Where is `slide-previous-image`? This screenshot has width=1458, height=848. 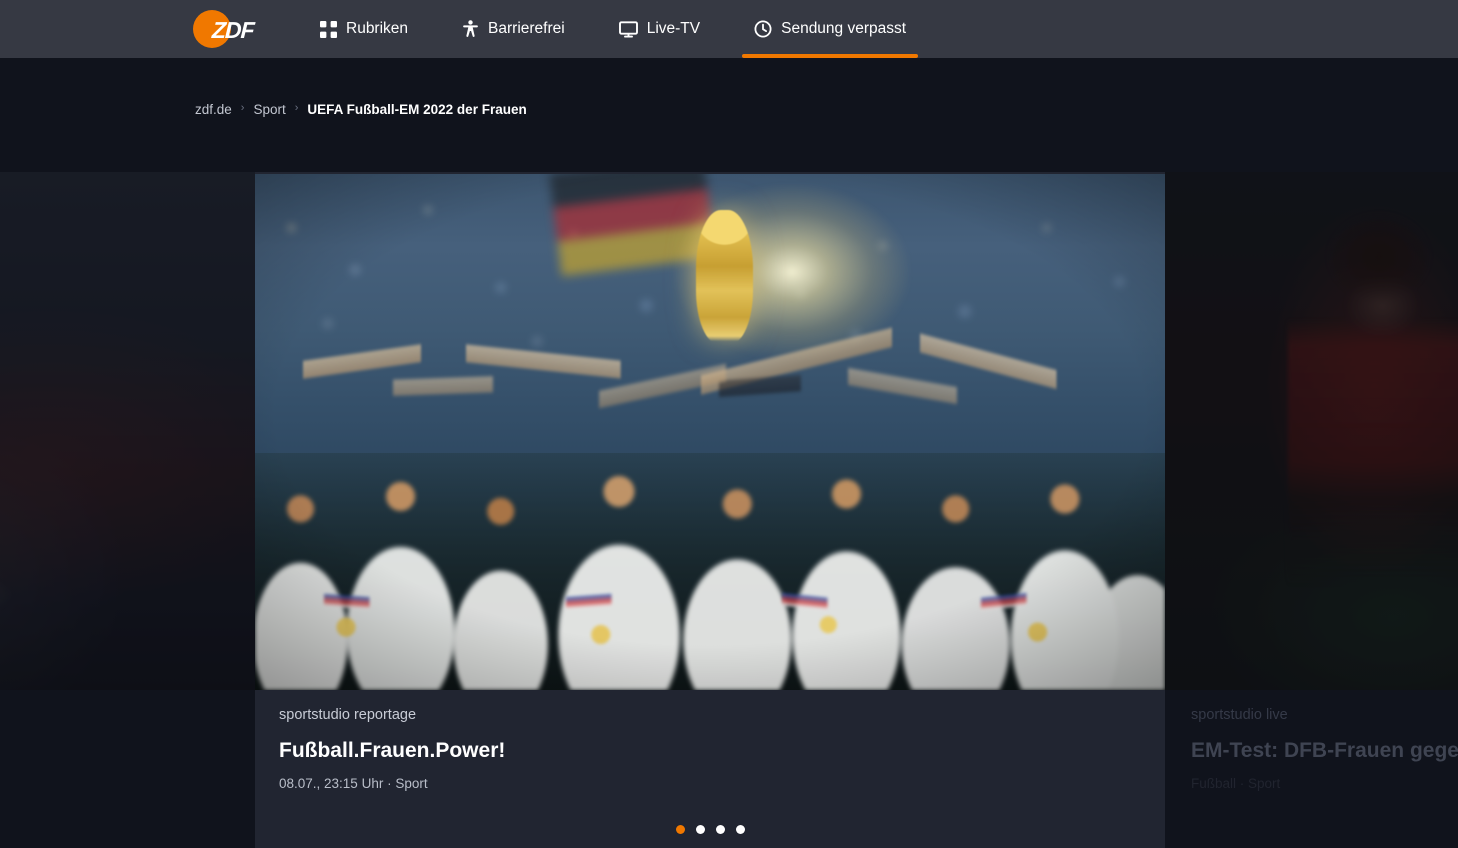 slide-previous-image is located at coordinates (127, 431).